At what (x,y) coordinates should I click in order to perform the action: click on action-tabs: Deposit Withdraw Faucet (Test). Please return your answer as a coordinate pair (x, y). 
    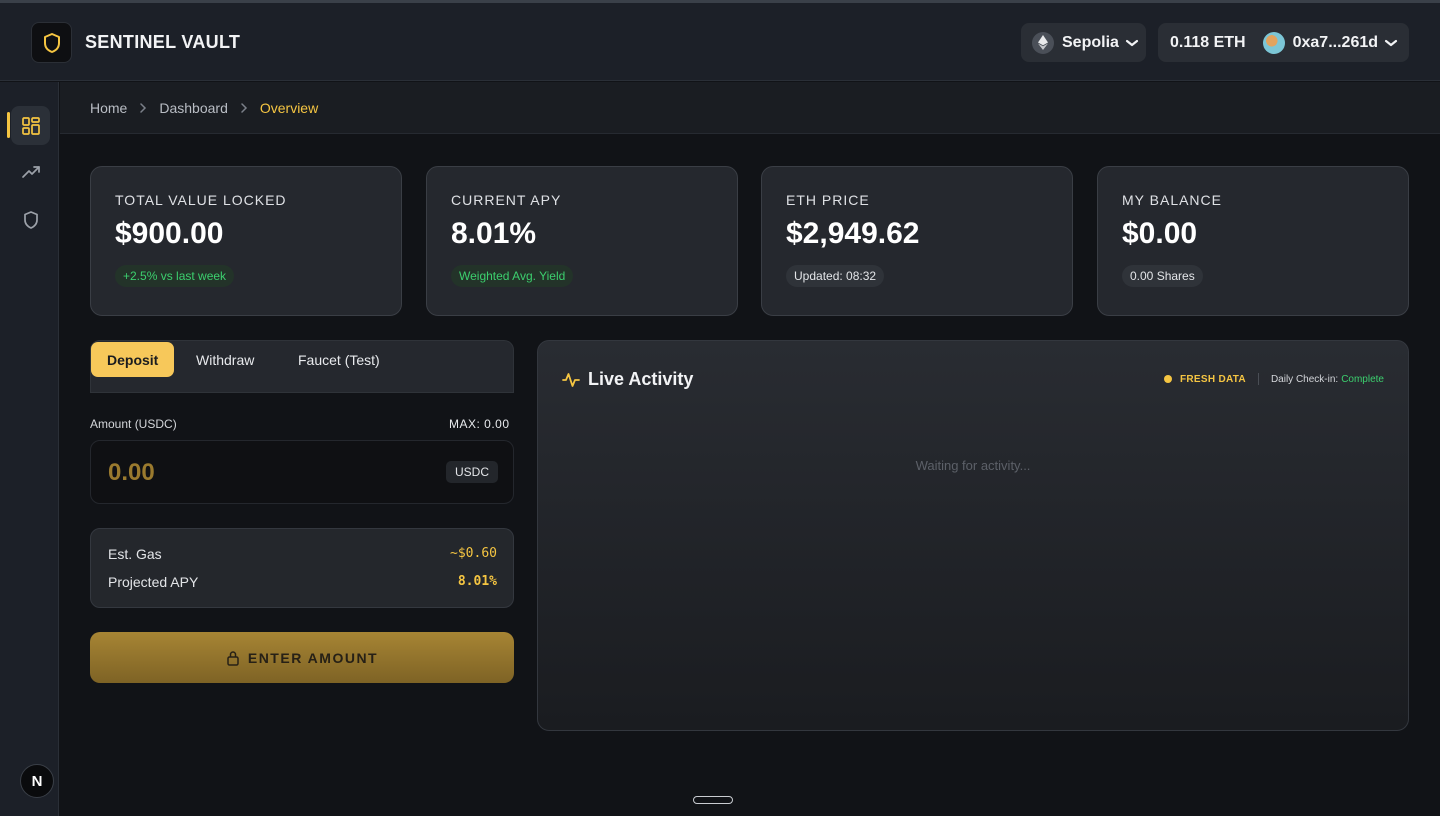
    Looking at the image, I should click on (302, 366).